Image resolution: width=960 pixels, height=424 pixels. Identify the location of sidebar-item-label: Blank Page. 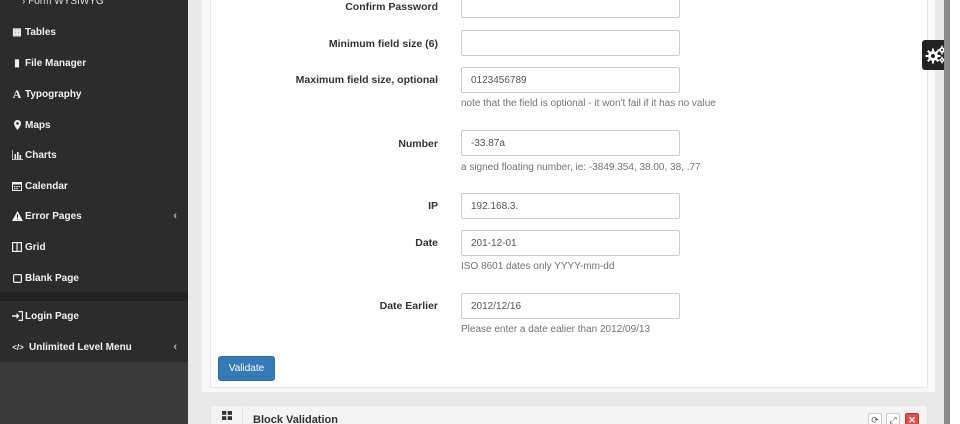
(52, 278).